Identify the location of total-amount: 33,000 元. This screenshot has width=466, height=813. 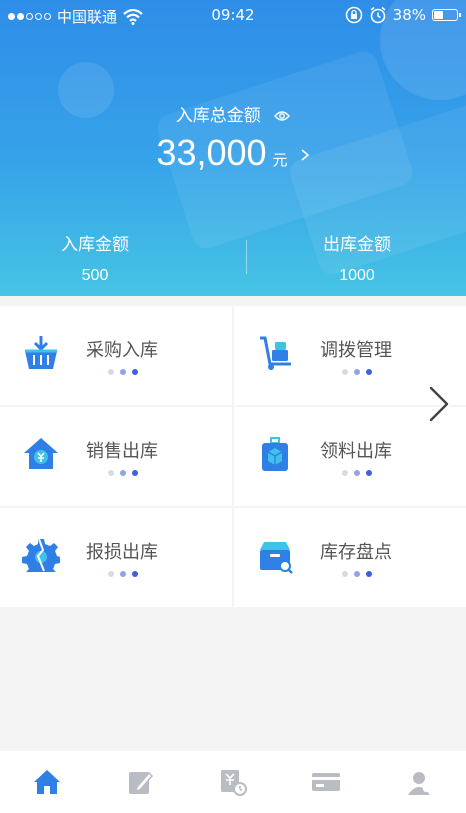
(233, 153).